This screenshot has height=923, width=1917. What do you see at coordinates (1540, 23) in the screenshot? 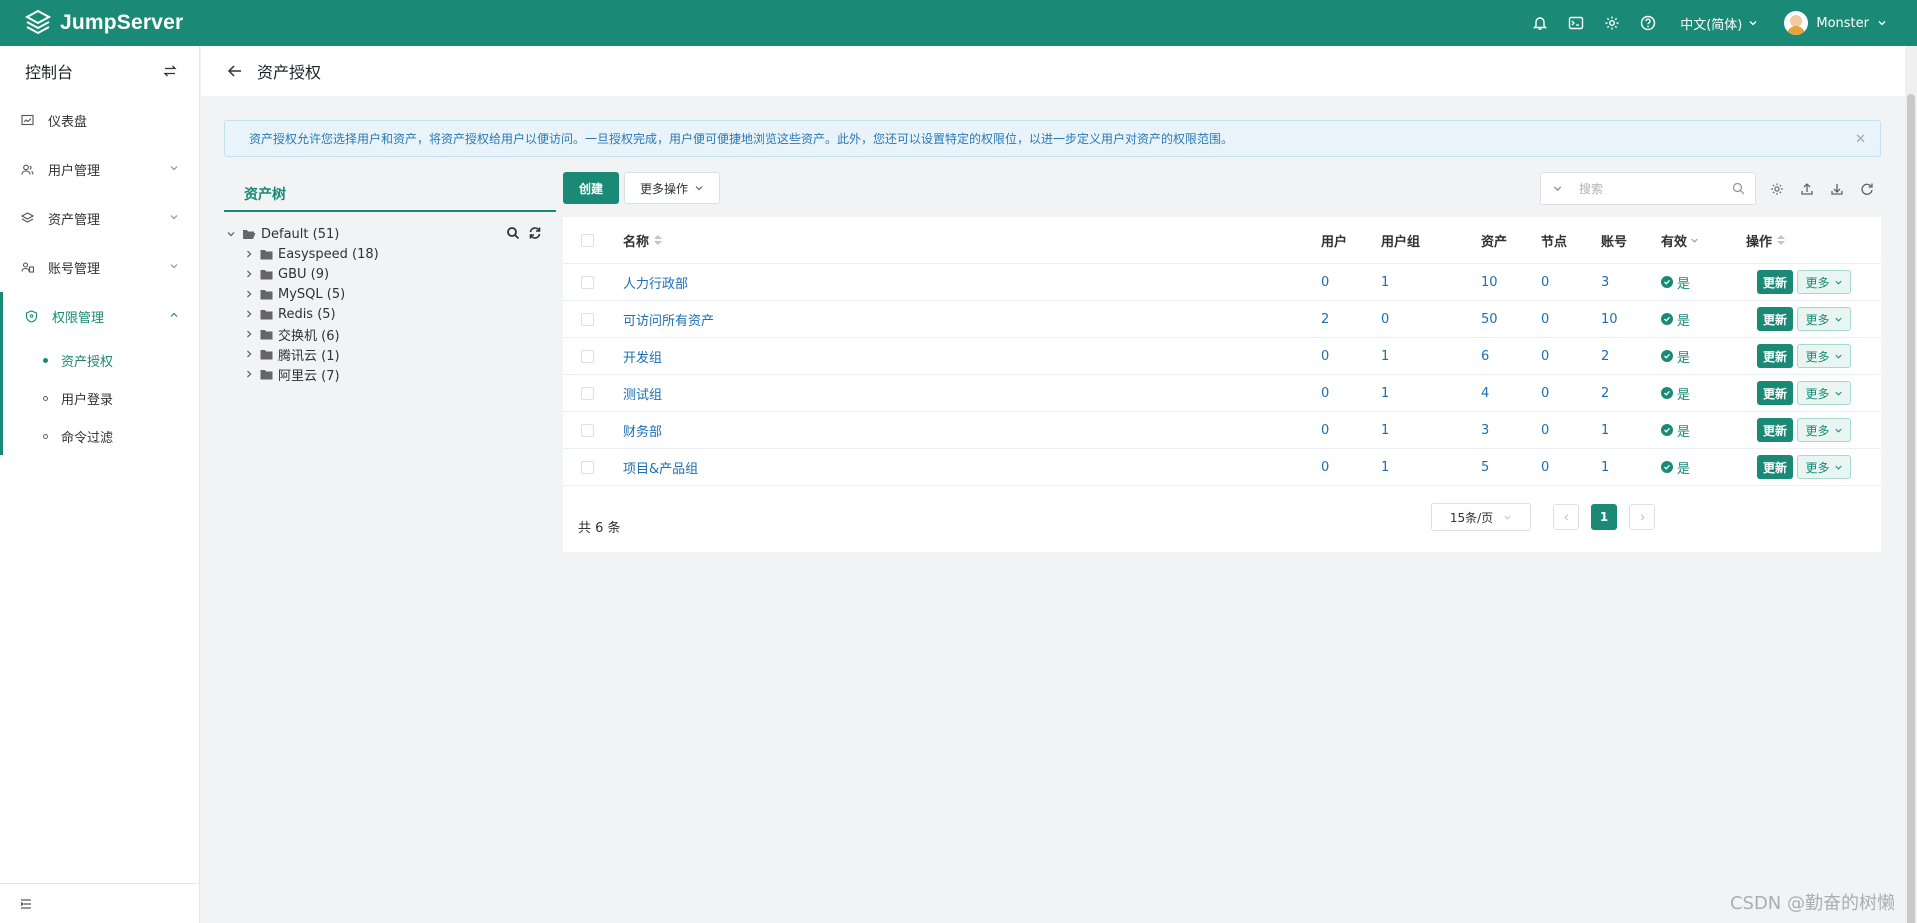
I see `bell-icon` at bounding box center [1540, 23].